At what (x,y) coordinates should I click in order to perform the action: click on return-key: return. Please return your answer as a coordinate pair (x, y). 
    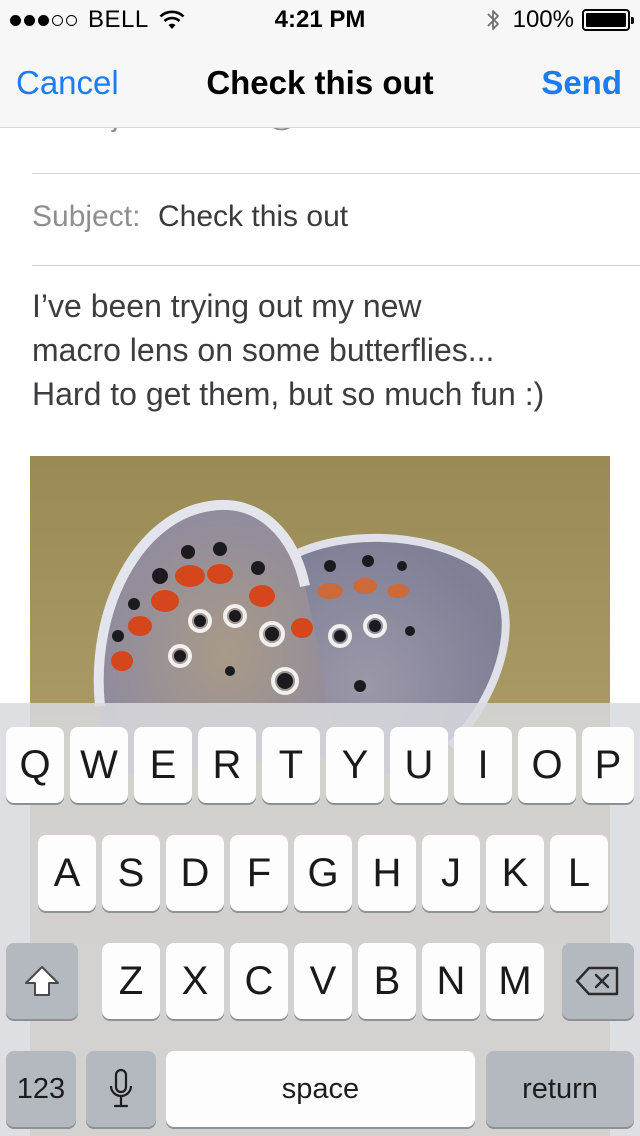
    Looking at the image, I should click on (560, 1089).